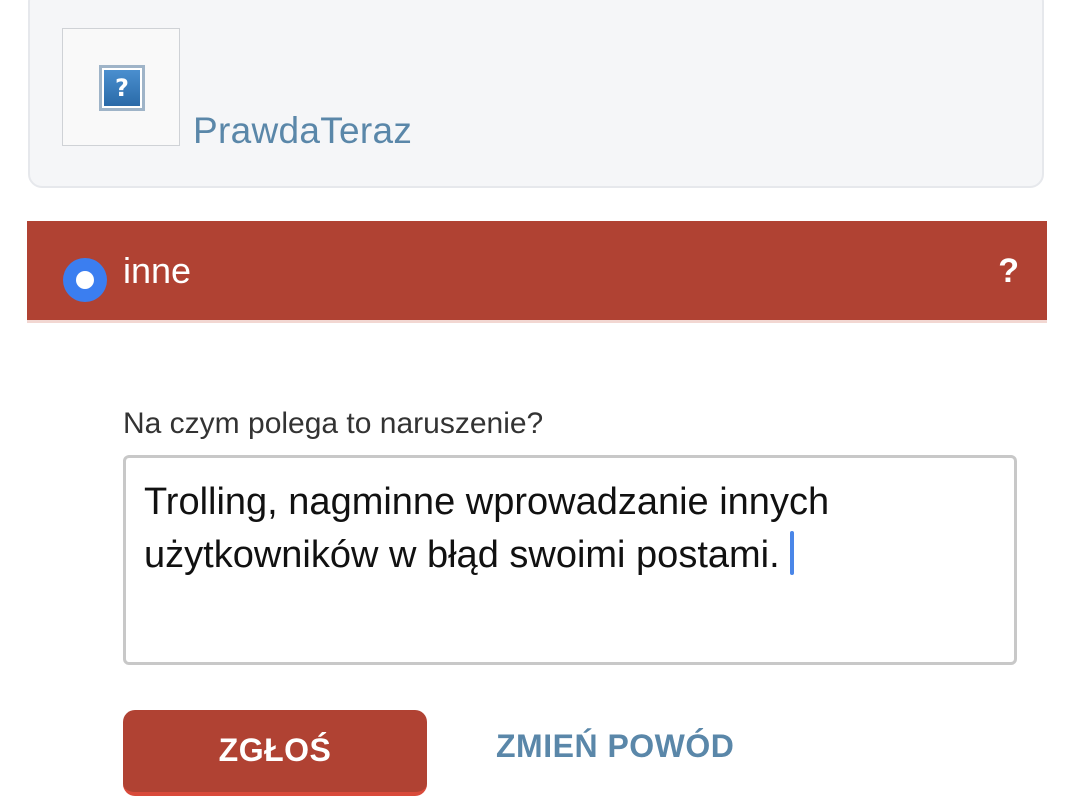  I want to click on violation-question-label: Na czym polega to naruszenie?, so click(333, 423).